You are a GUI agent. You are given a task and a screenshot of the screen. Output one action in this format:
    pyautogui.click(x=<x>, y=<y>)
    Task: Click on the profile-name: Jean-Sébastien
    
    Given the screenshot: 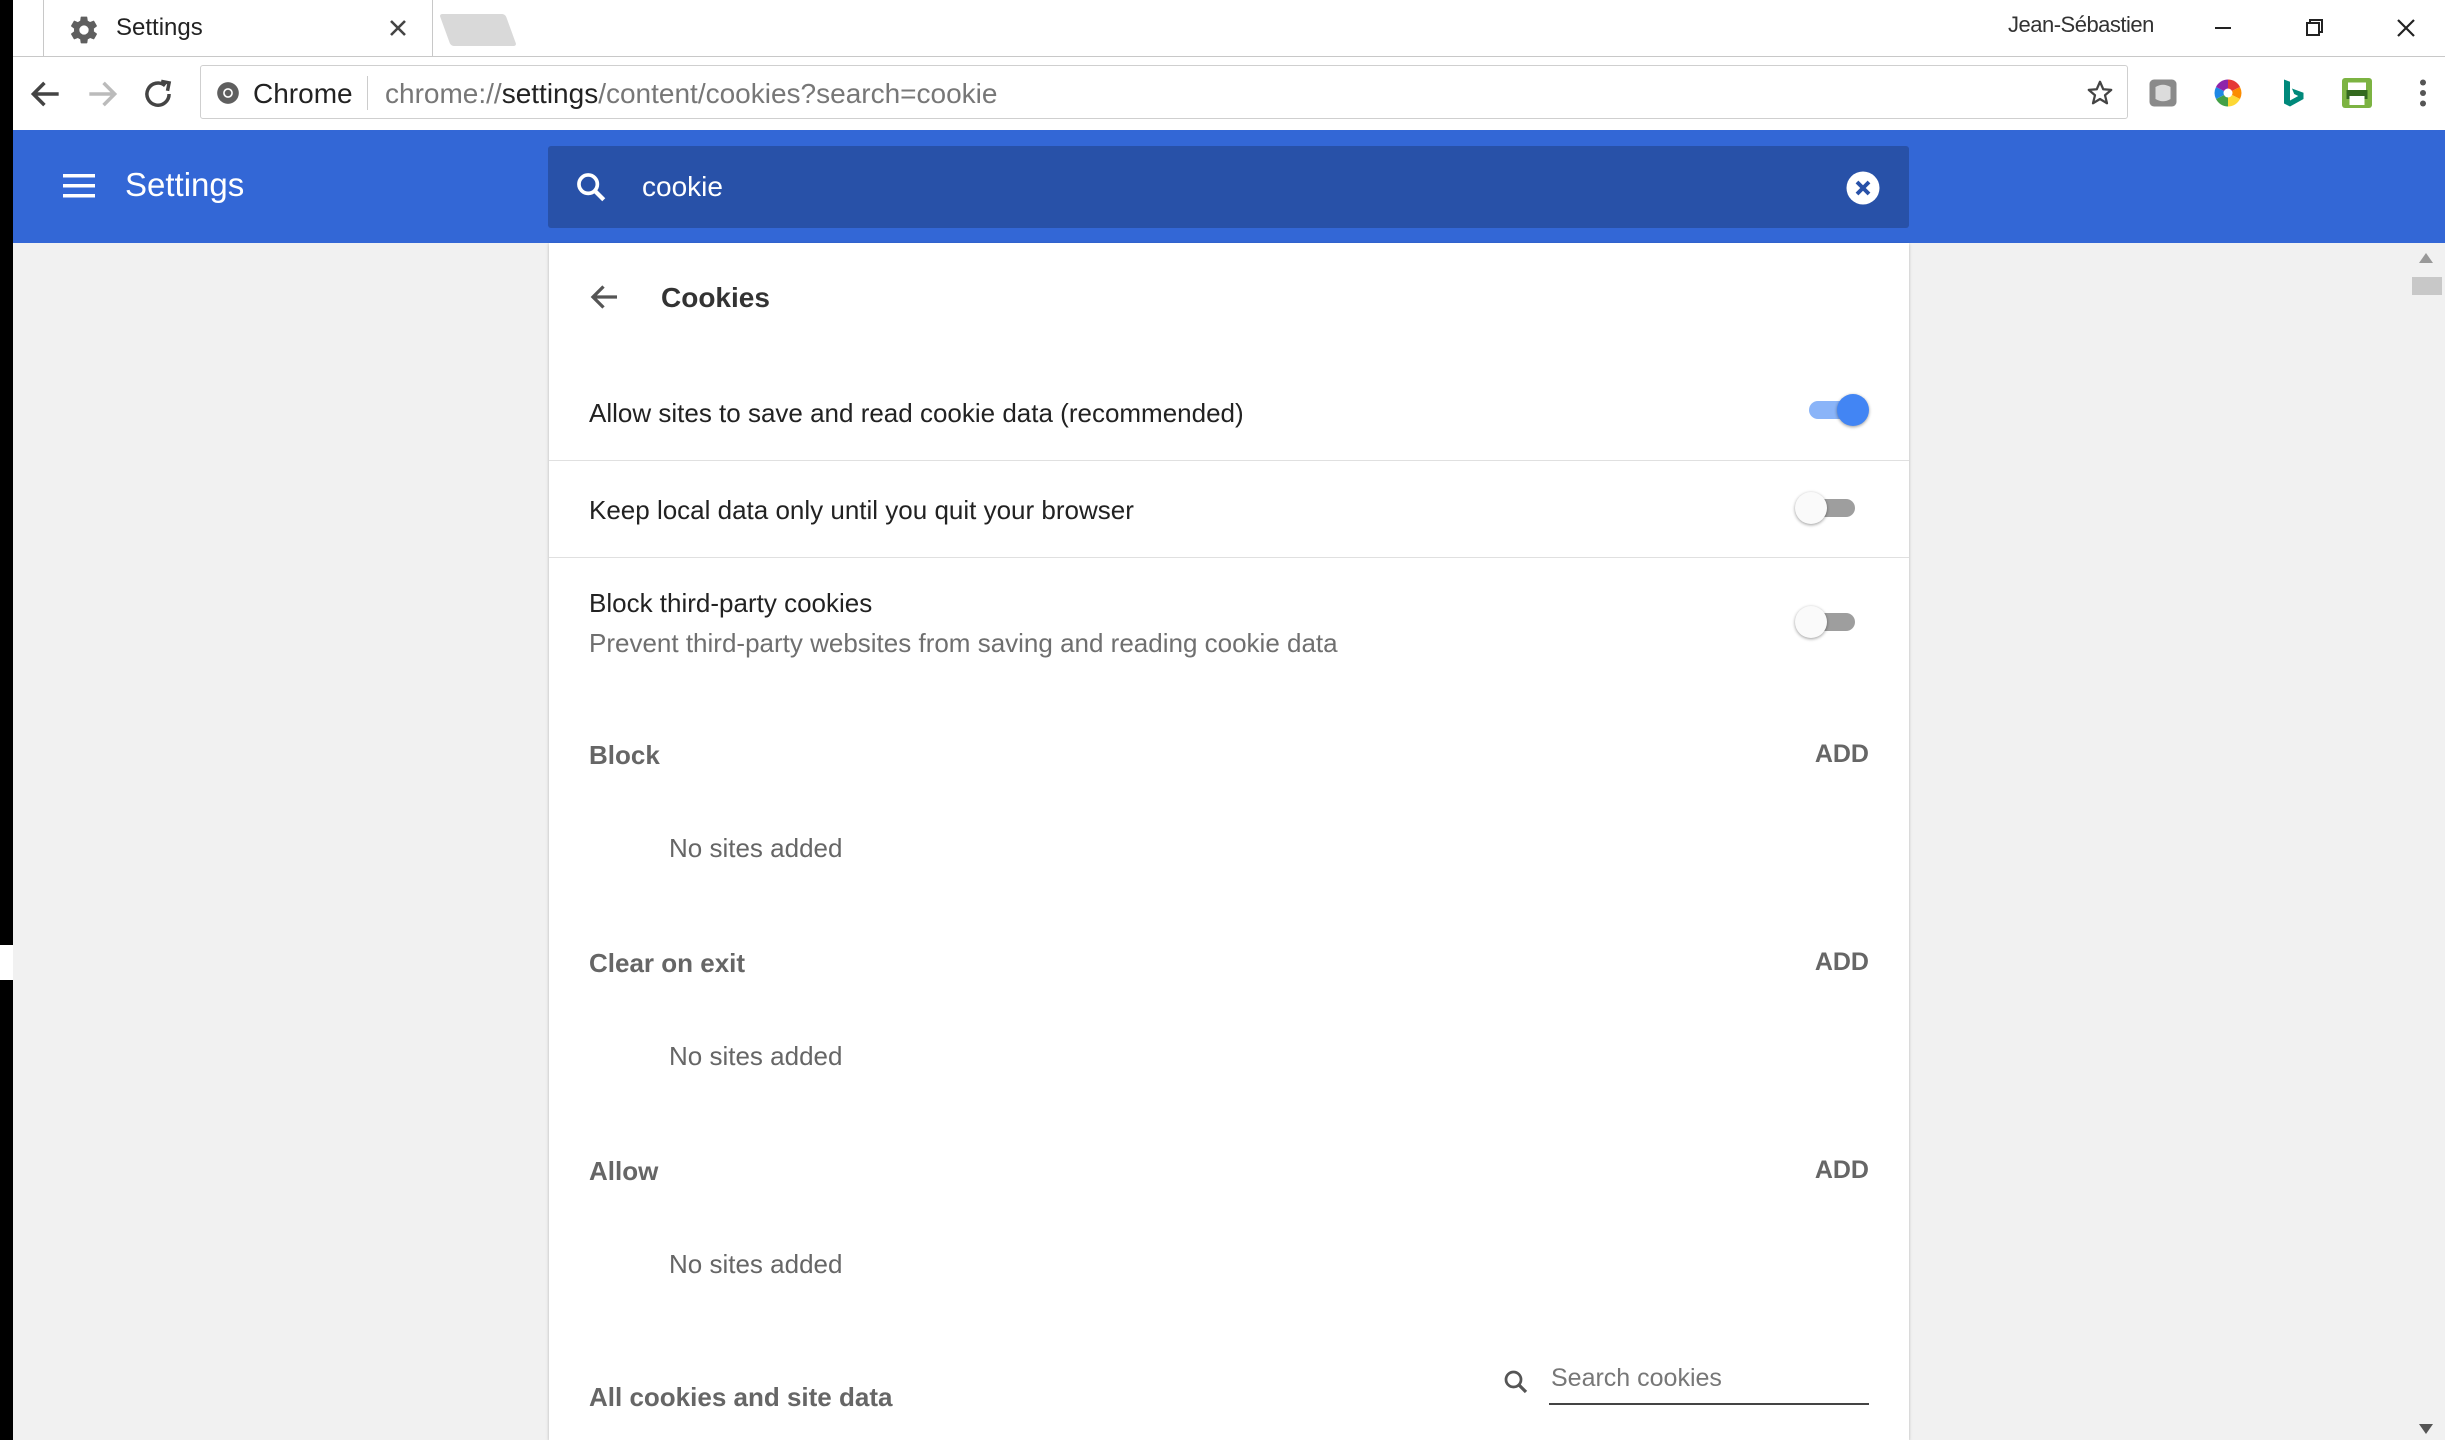 What is the action you would take?
    pyautogui.click(x=2081, y=25)
    